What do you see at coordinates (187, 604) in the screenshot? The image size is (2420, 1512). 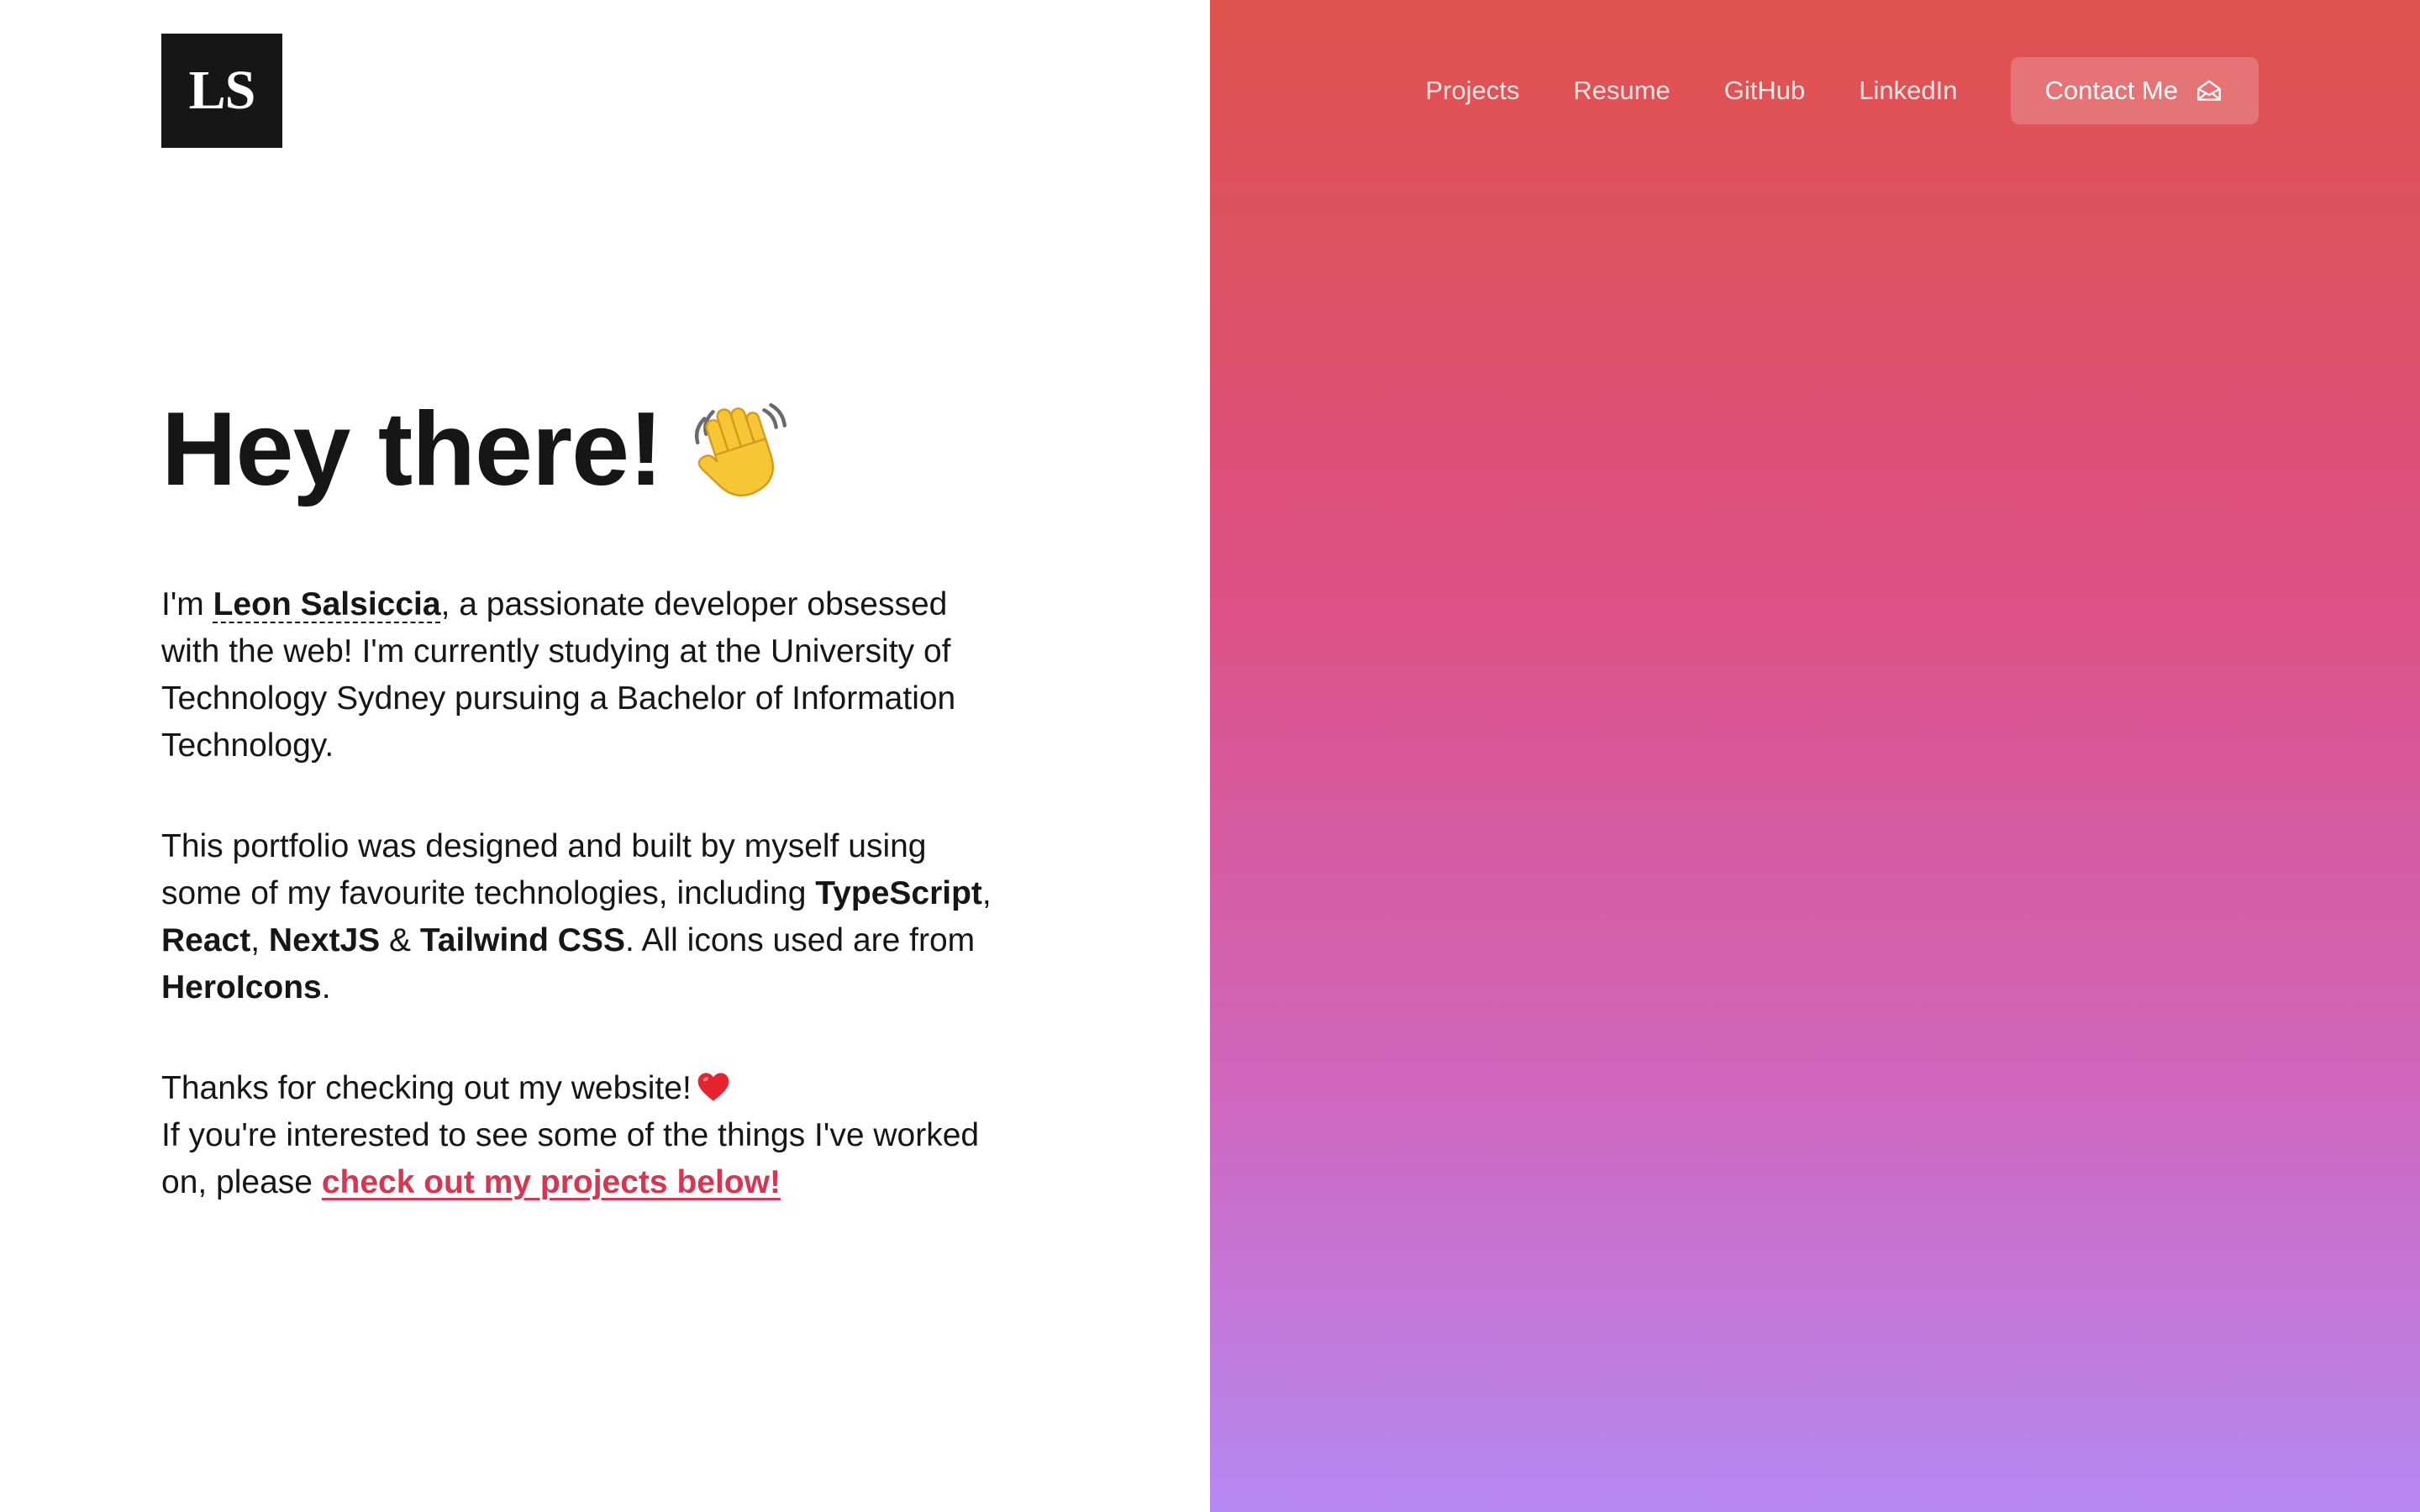 I see `intro-text-start: I'm` at bounding box center [187, 604].